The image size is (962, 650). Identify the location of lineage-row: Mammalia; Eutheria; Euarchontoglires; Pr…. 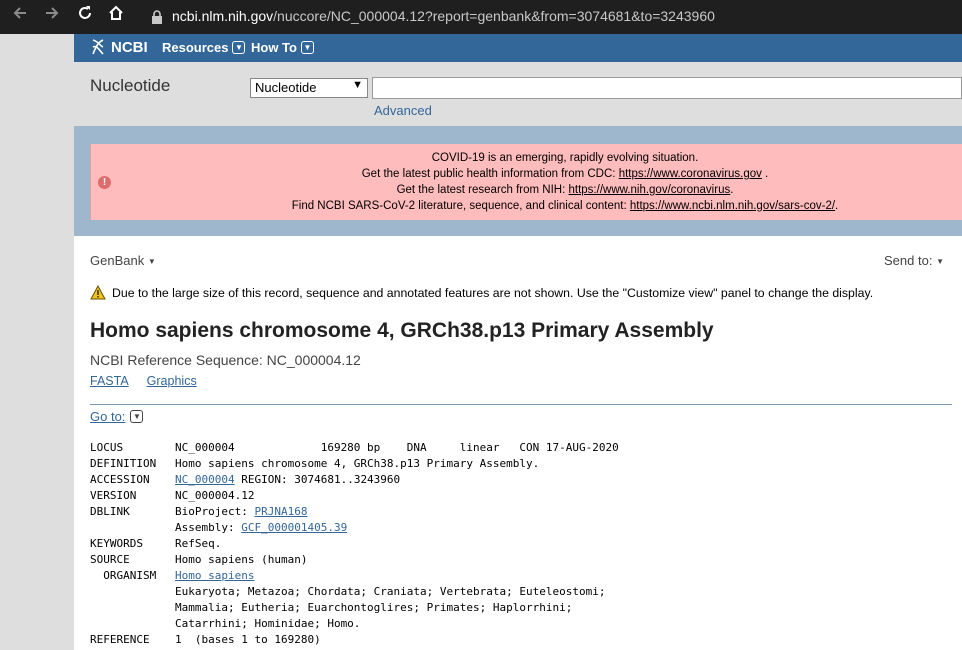
(354, 608).